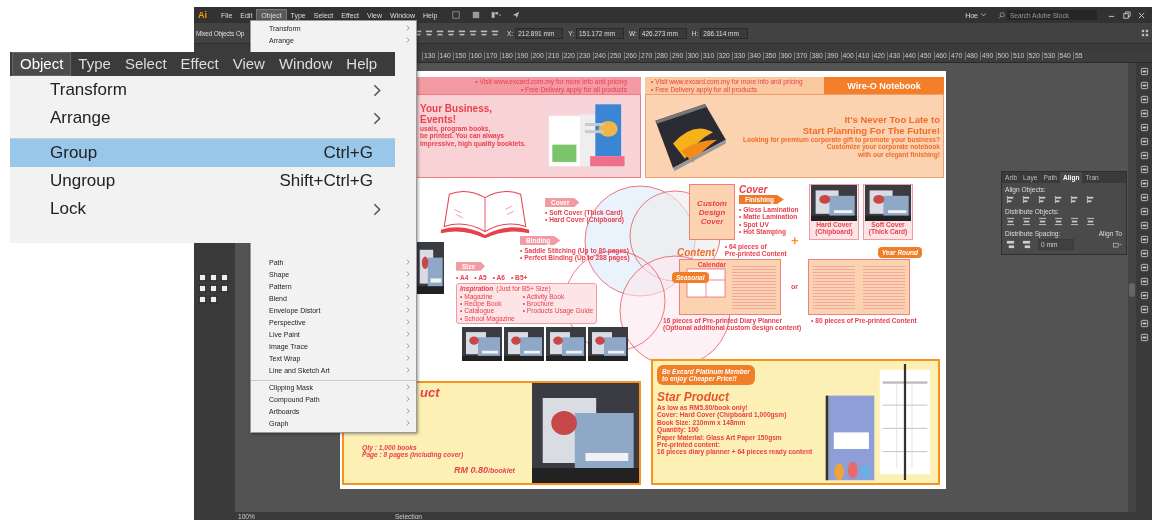 The width and height of the screenshot is (1152, 520). Describe the element at coordinates (1132, 290) in the screenshot. I see `scrollbar-thumb` at that location.